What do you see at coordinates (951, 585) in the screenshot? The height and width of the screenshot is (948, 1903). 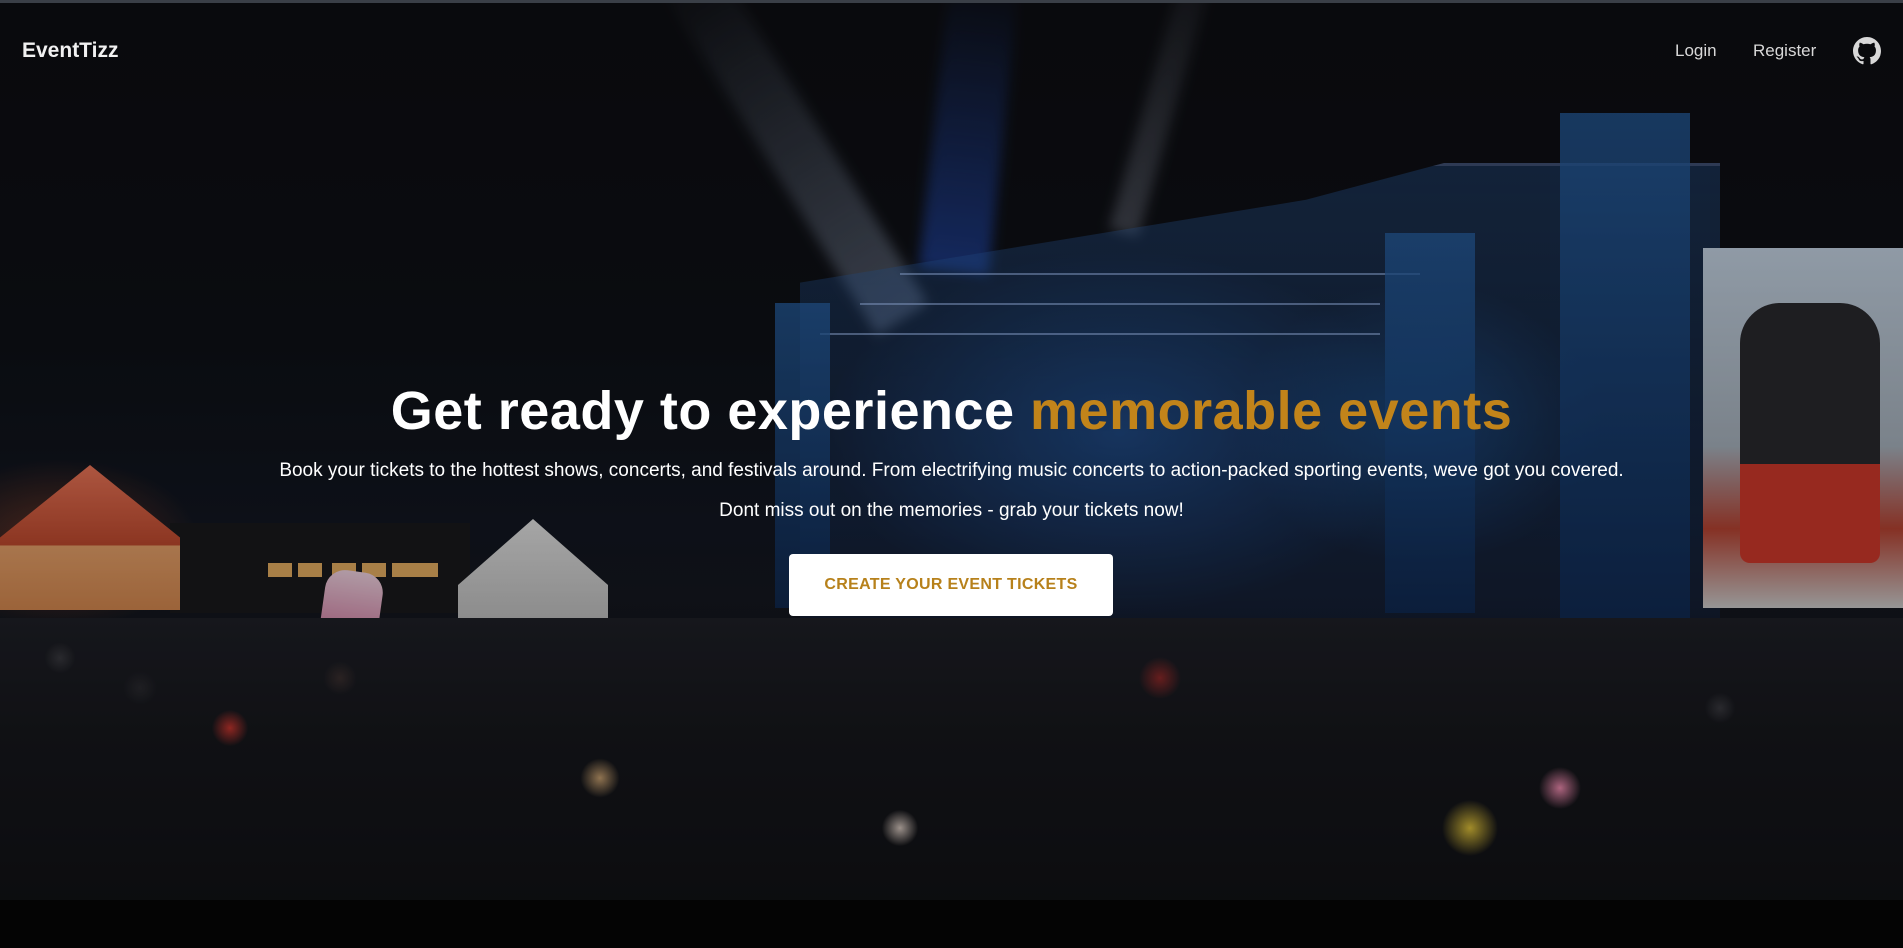 I see `create-event-tickets-button: CREATE YOUR EVENT TICKETS` at bounding box center [951, 585].